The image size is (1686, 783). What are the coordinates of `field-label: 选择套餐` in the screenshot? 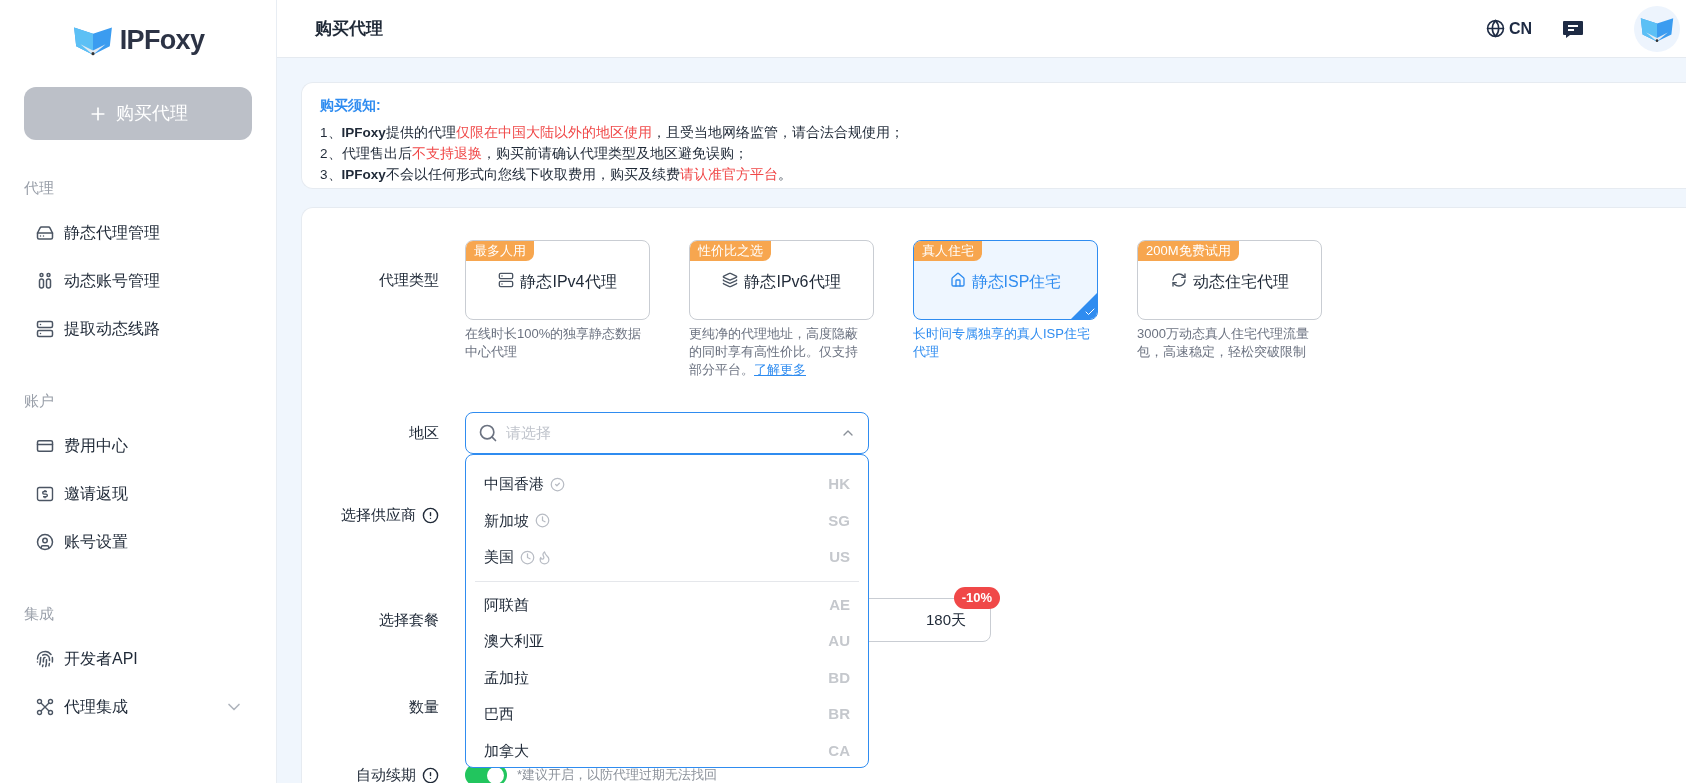 It's located at (409, 619).